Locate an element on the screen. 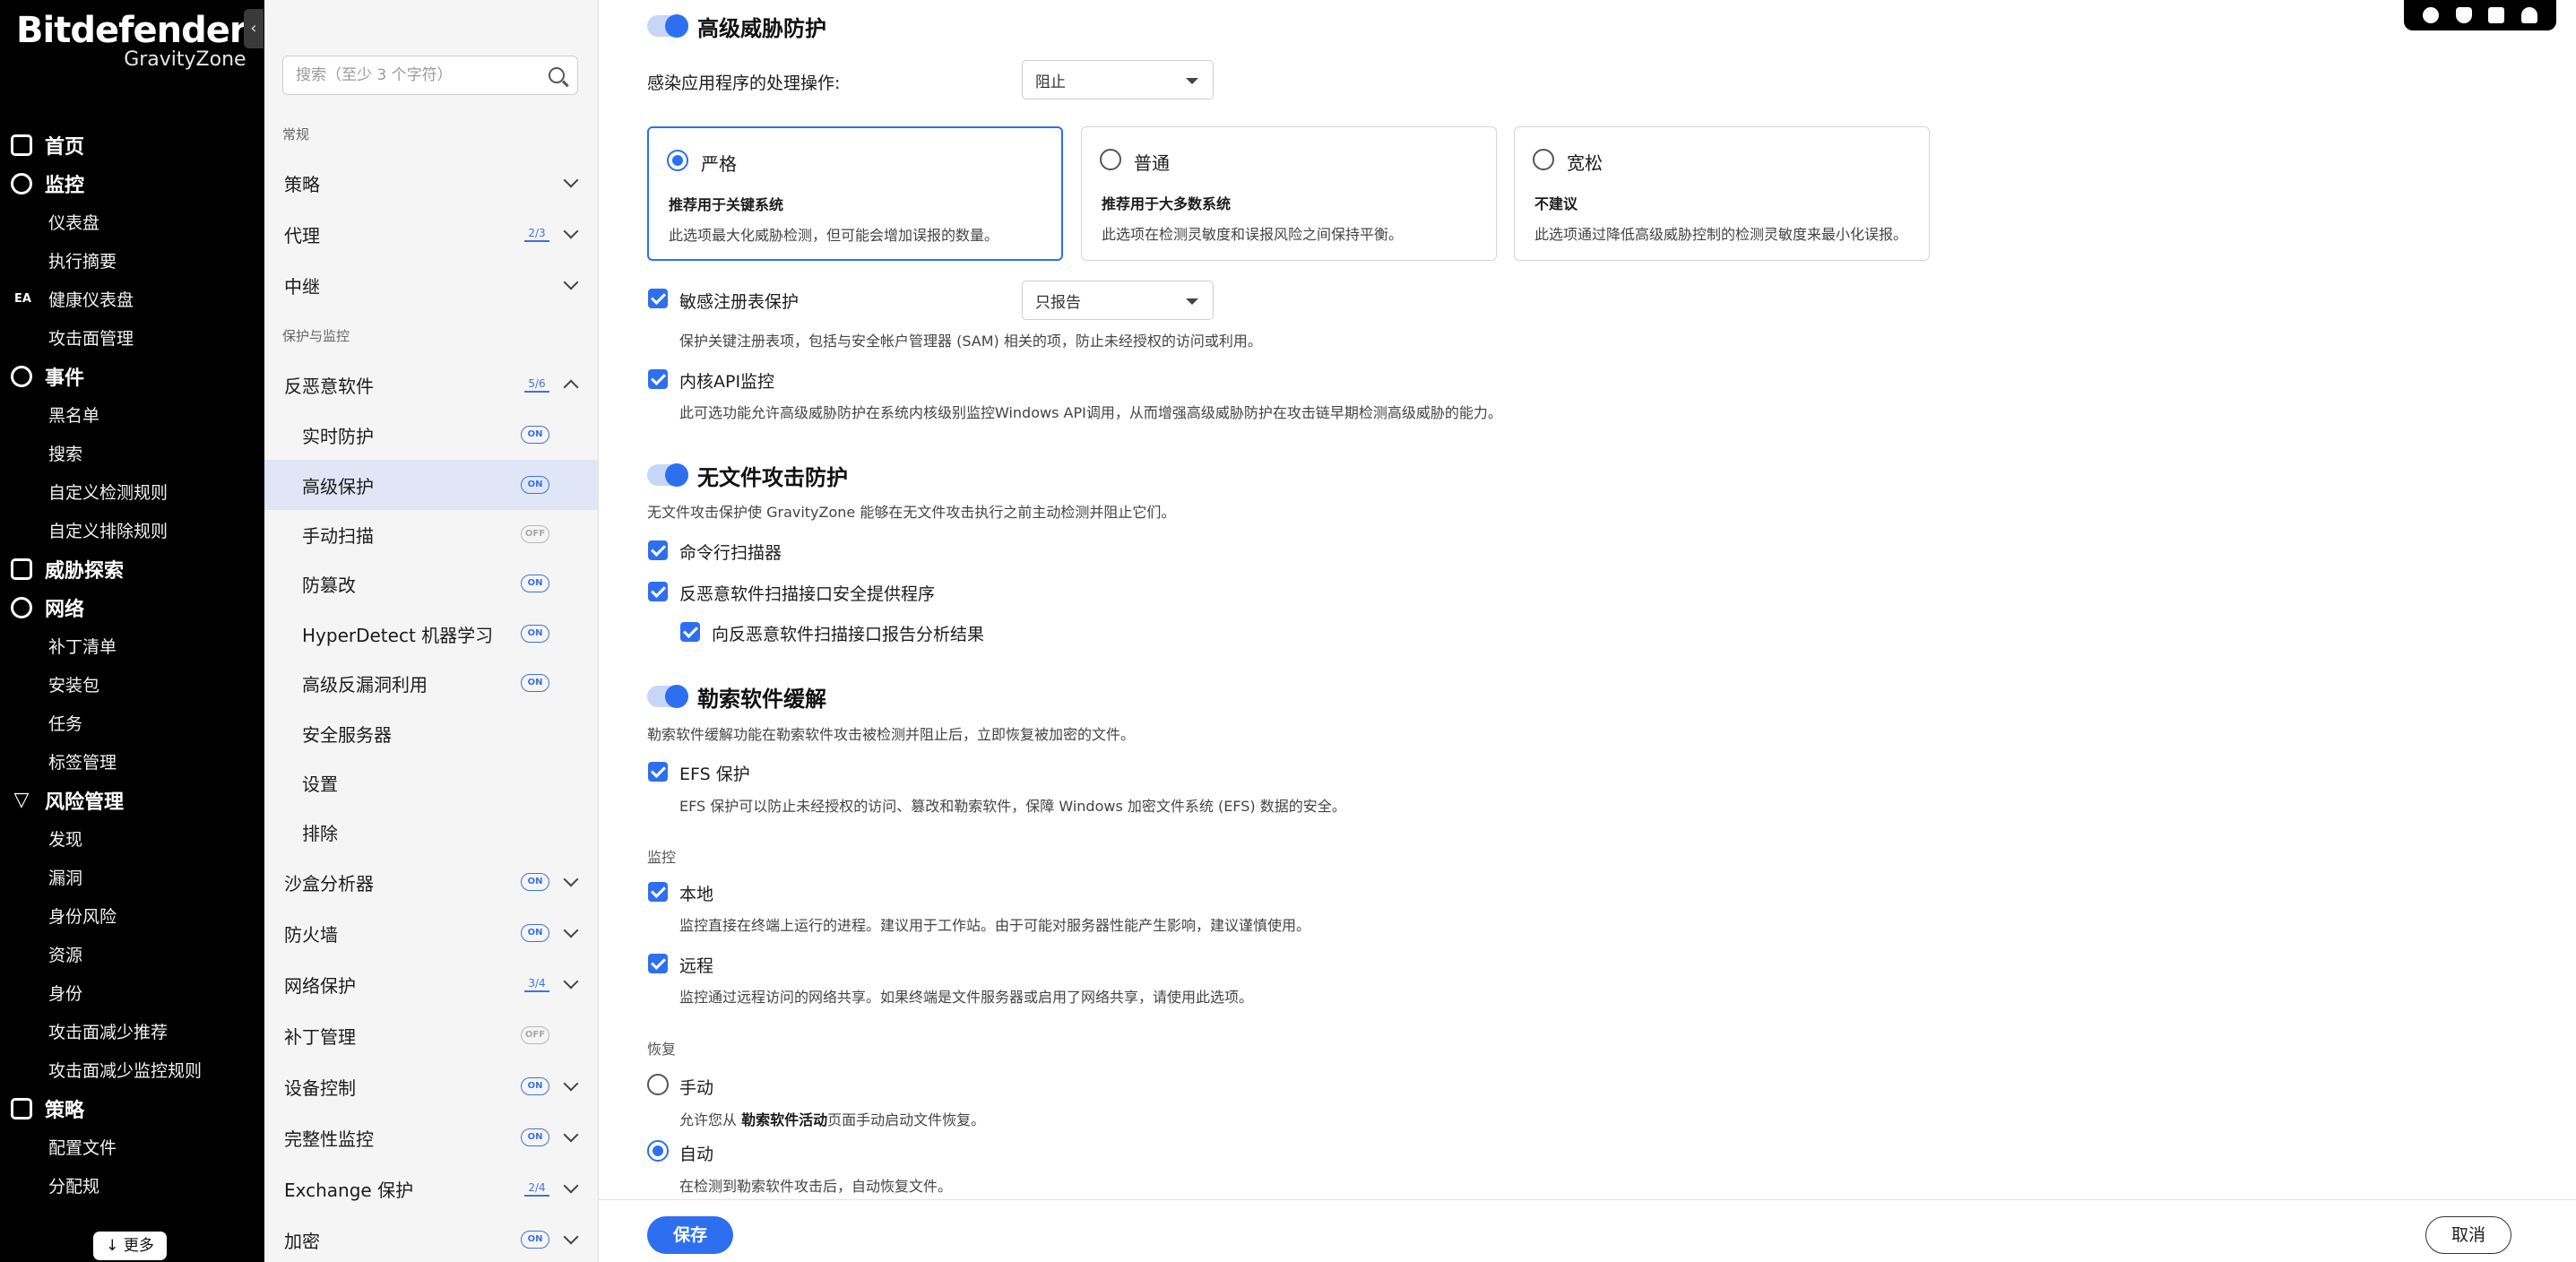 This screenshot has height=1262, width=2576. subnav-item-relay: 中继 is located at coordinates (431, 285).